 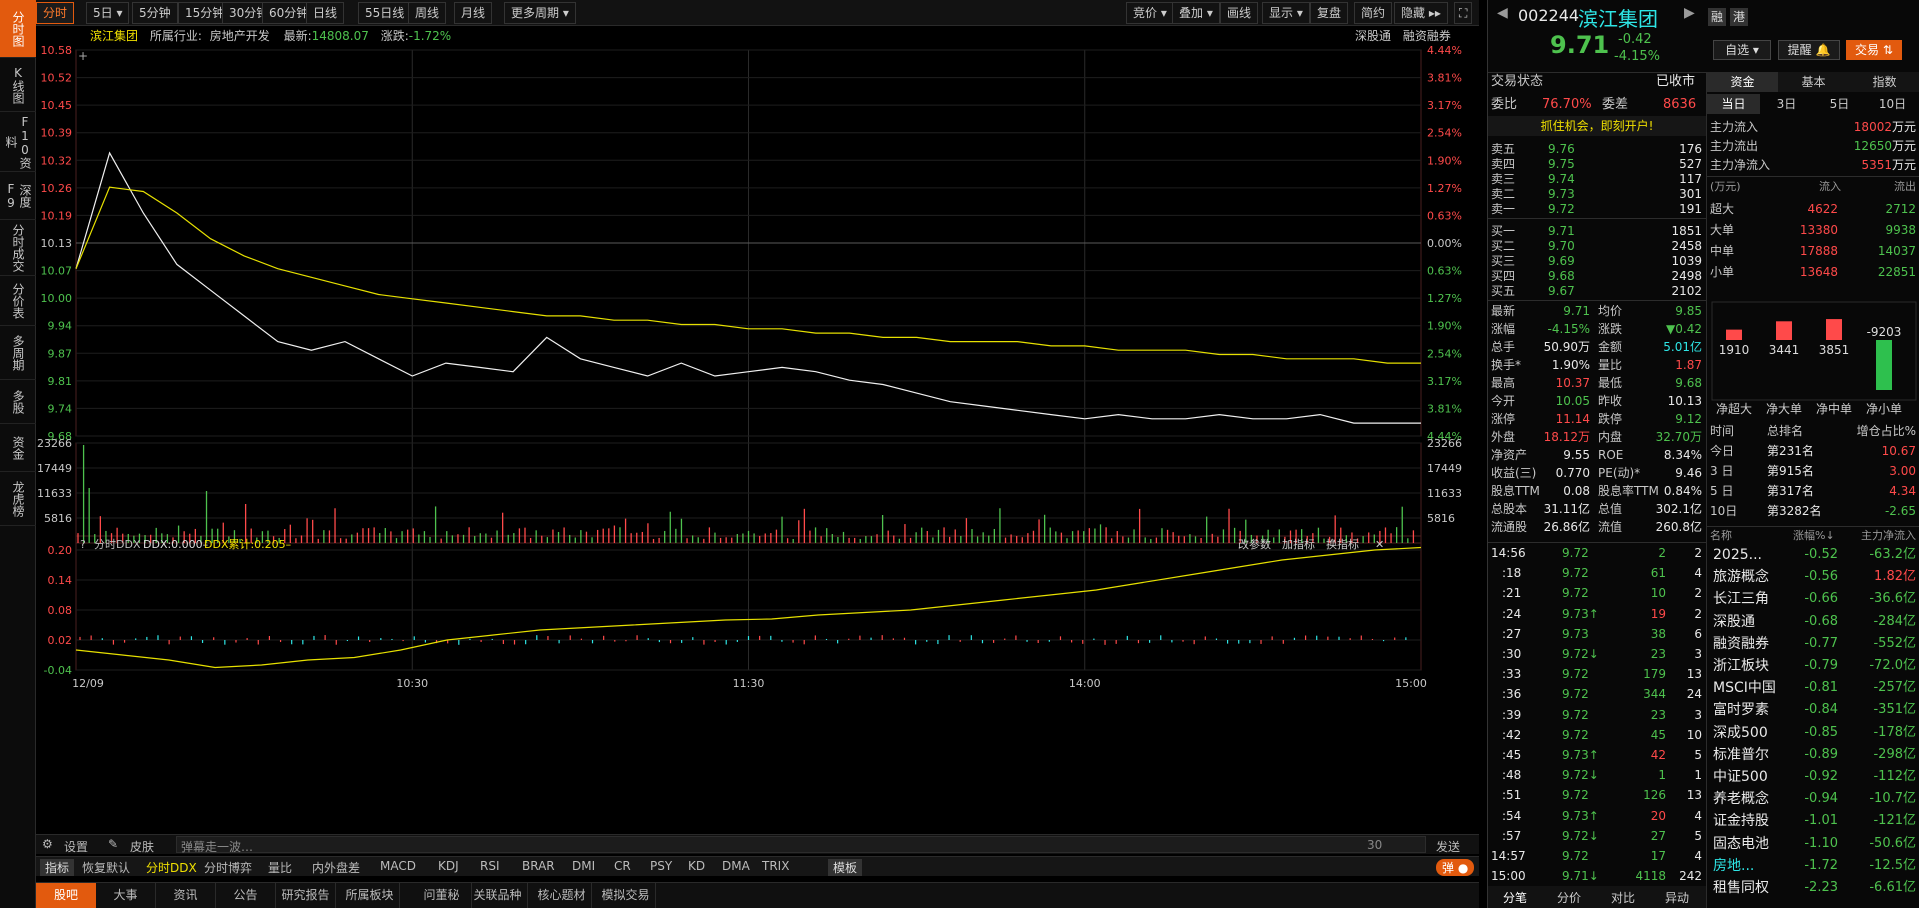 I want to click on sector-name: 中证500, so click(x=1740, y=777).